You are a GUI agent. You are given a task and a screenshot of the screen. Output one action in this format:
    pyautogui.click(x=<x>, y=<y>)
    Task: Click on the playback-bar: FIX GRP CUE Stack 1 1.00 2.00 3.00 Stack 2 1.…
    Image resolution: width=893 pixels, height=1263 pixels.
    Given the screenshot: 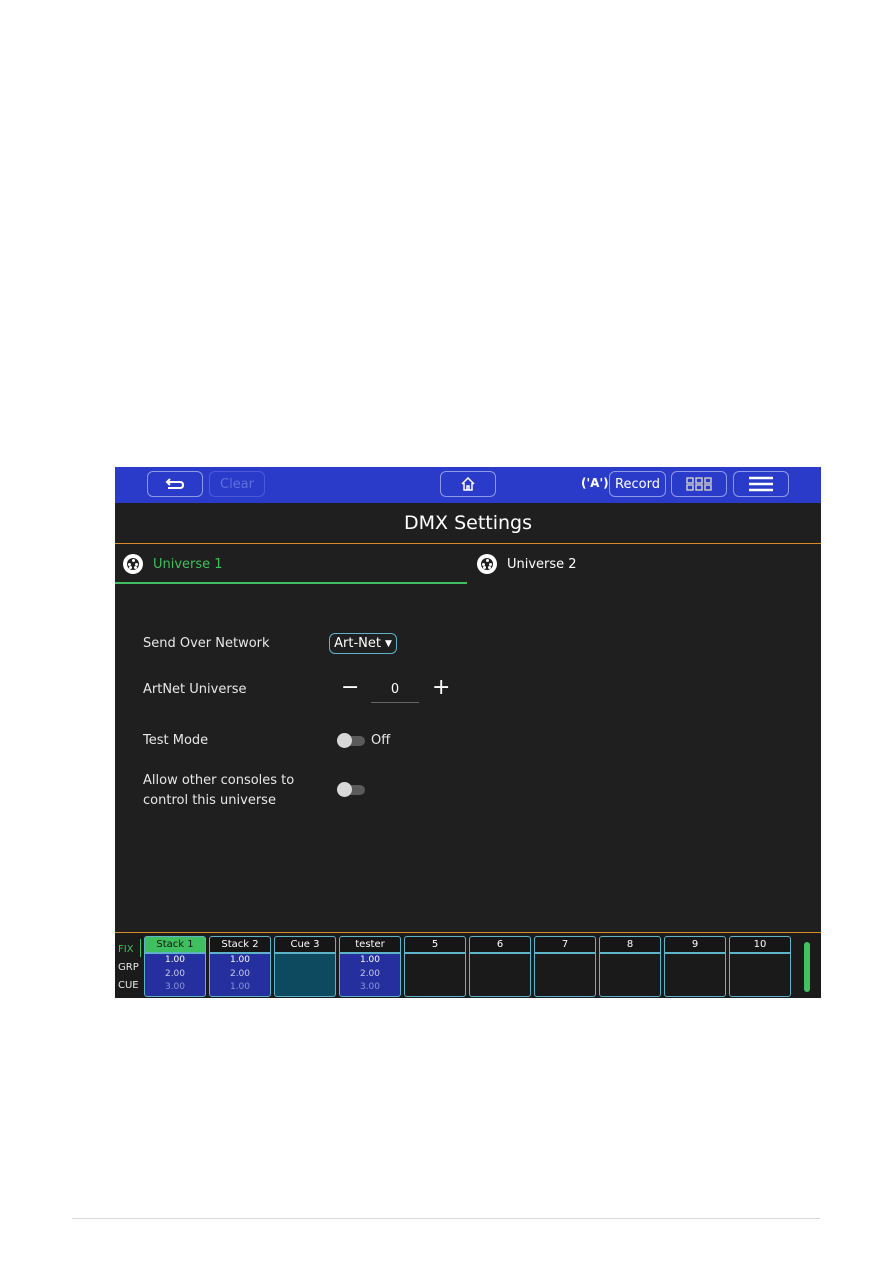 What is the action you would take?
    pyautogui.click(x=468, y=965)
    